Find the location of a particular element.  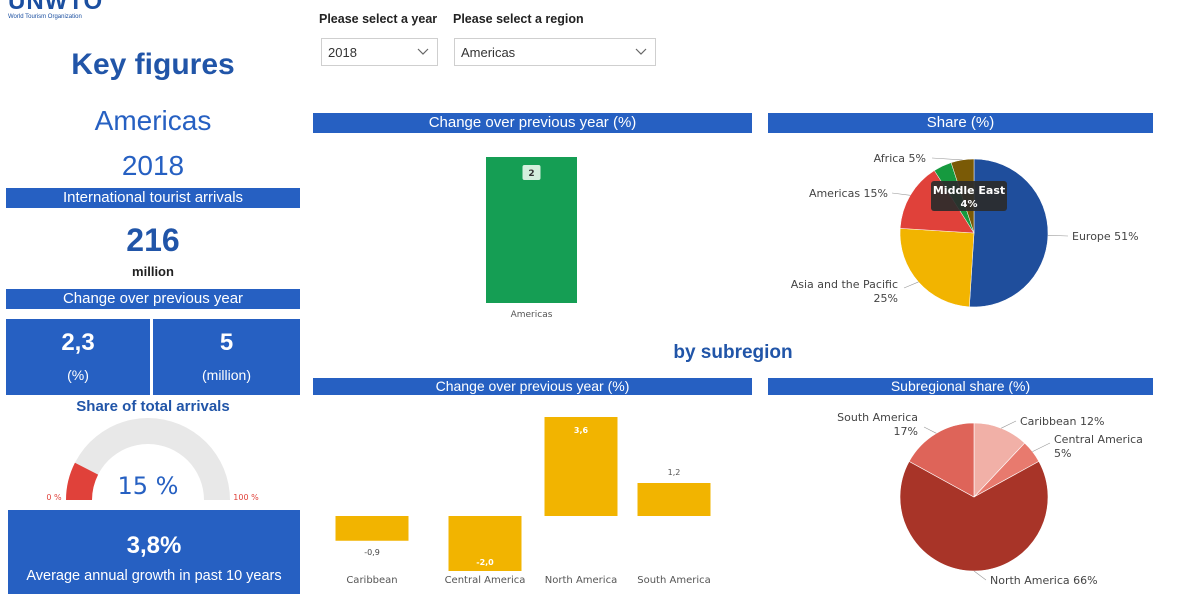

year-select-value: 2018 is located at coordinates (342, 52).